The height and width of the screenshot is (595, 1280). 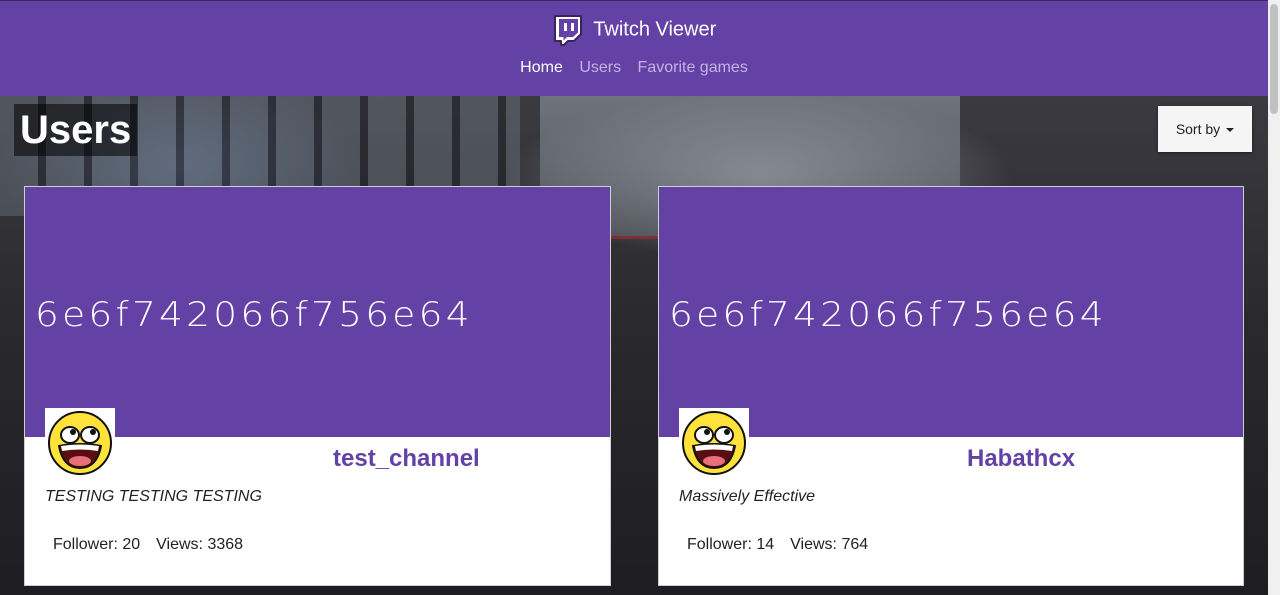 I want to click on main-nav: Home Users Favorite games, so click(x=634, y=68).